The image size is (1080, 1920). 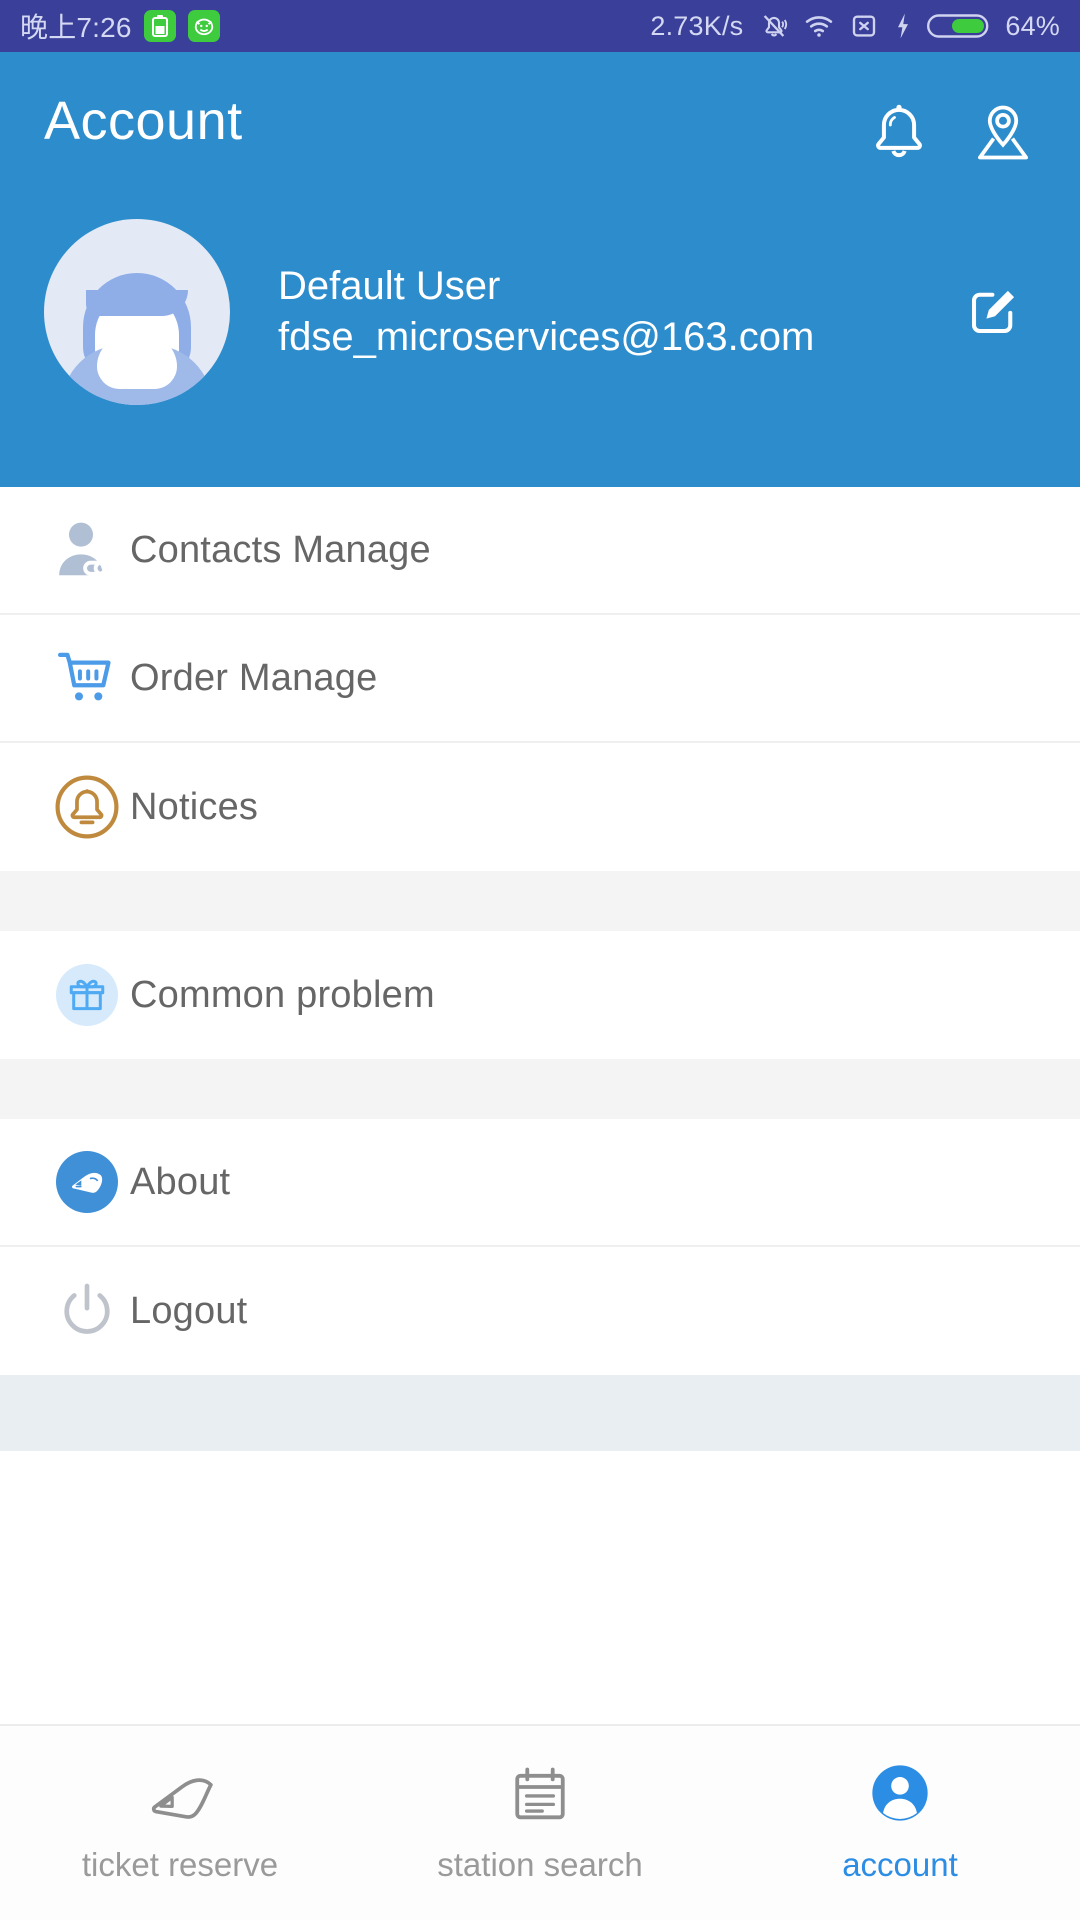 I want to click on map-pin-icon, so click(x=1003, y=135).